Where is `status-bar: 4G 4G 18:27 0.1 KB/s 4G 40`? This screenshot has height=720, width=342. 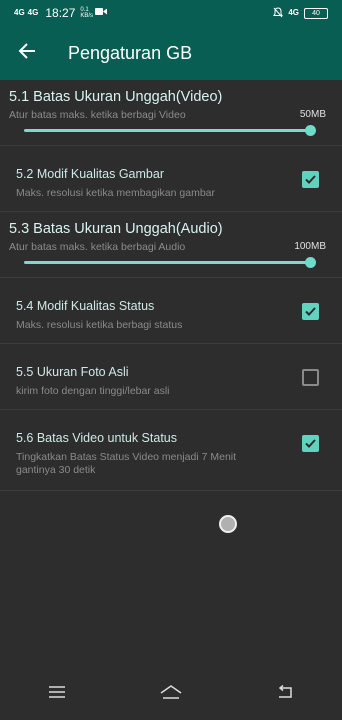 status-bar: 4G 4G 18:27 0.1 KB/s 4G 40 is located at coordinates (171, 13).